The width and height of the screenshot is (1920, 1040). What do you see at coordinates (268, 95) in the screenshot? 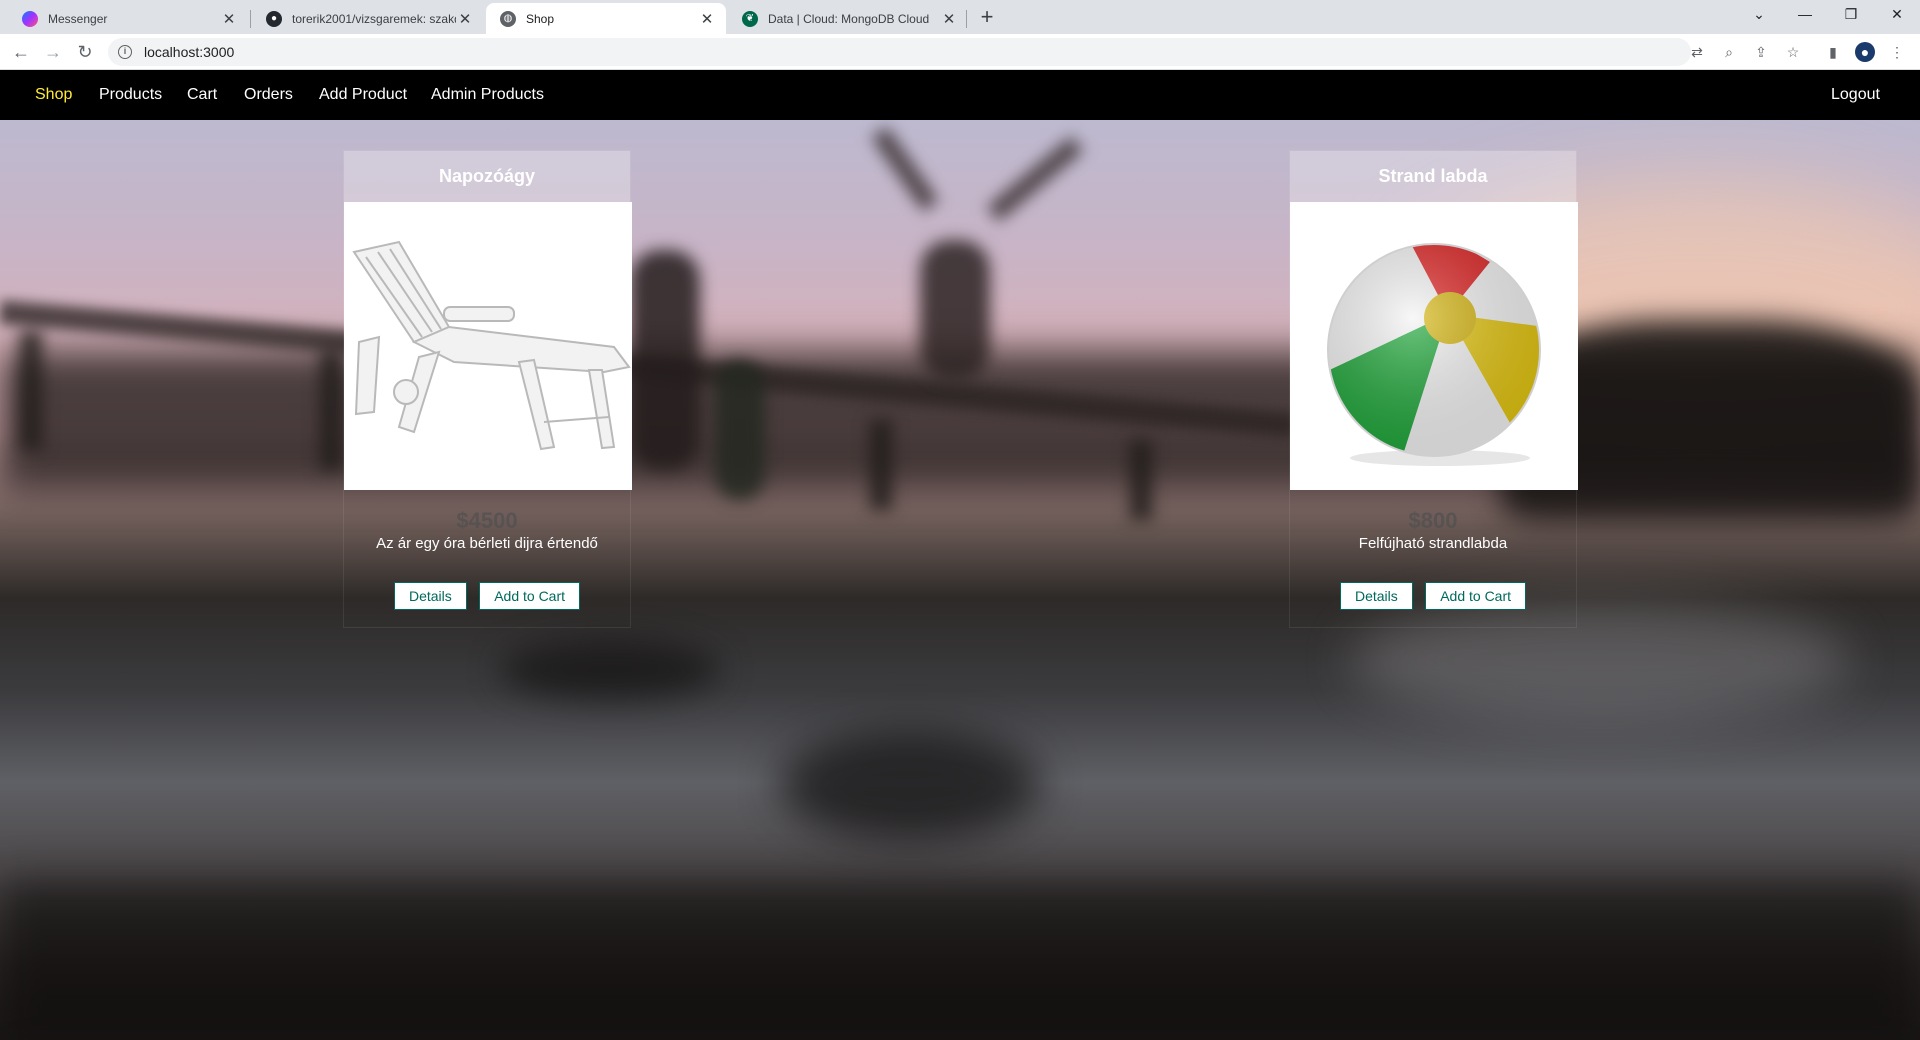
I see `nav-orders: Orders` at bounding box center [268, 95].